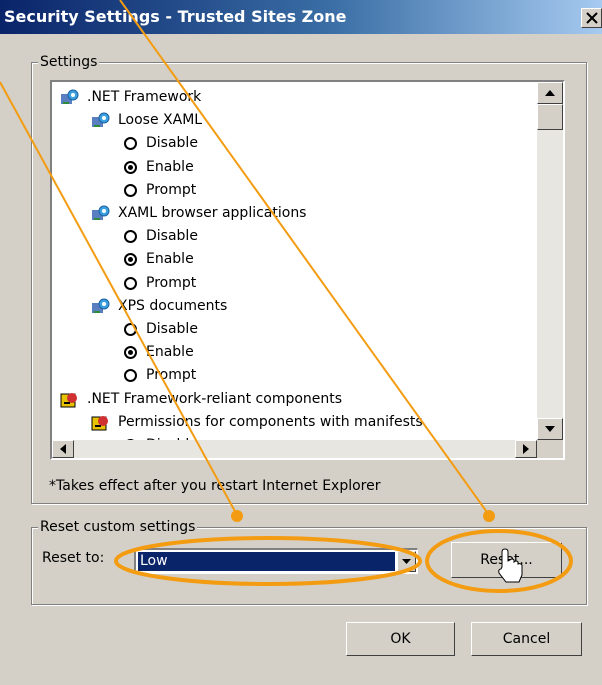 The width and height of the screenshot is (602, 685). What do you see at coordinates (212, 213) in the screenshot?
I see `setting-label: XAML browser applications` at bounding box center [212, 213].